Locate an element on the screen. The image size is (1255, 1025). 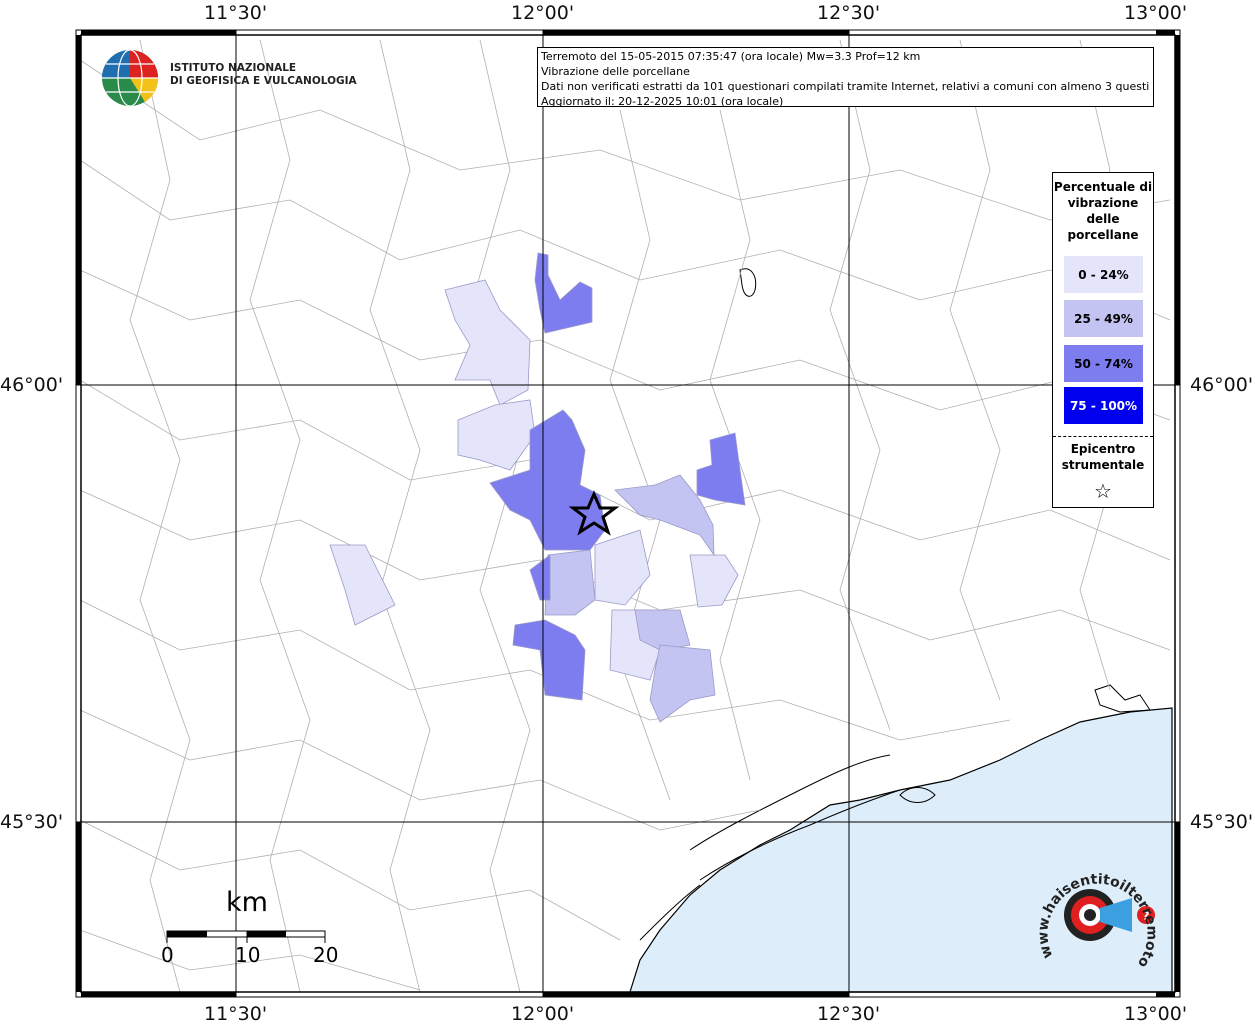
axis-left-label: 45°30' is located at coordinates (32, 822).